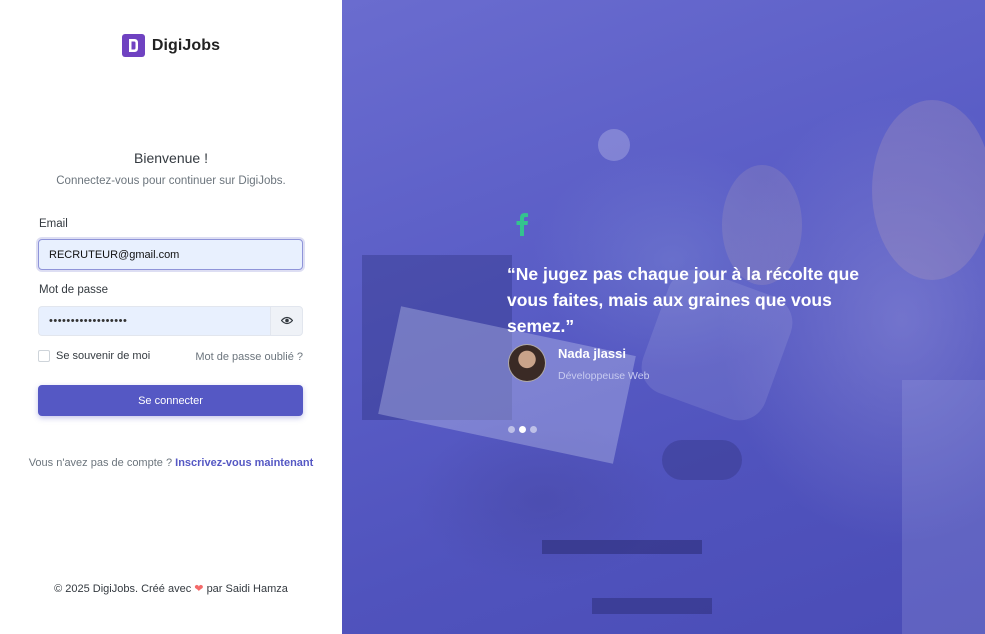 This screenshot has width=985, height=634. Describe the element at coordinates (527, 363) in the screenshot. I see `avatar` at that location.